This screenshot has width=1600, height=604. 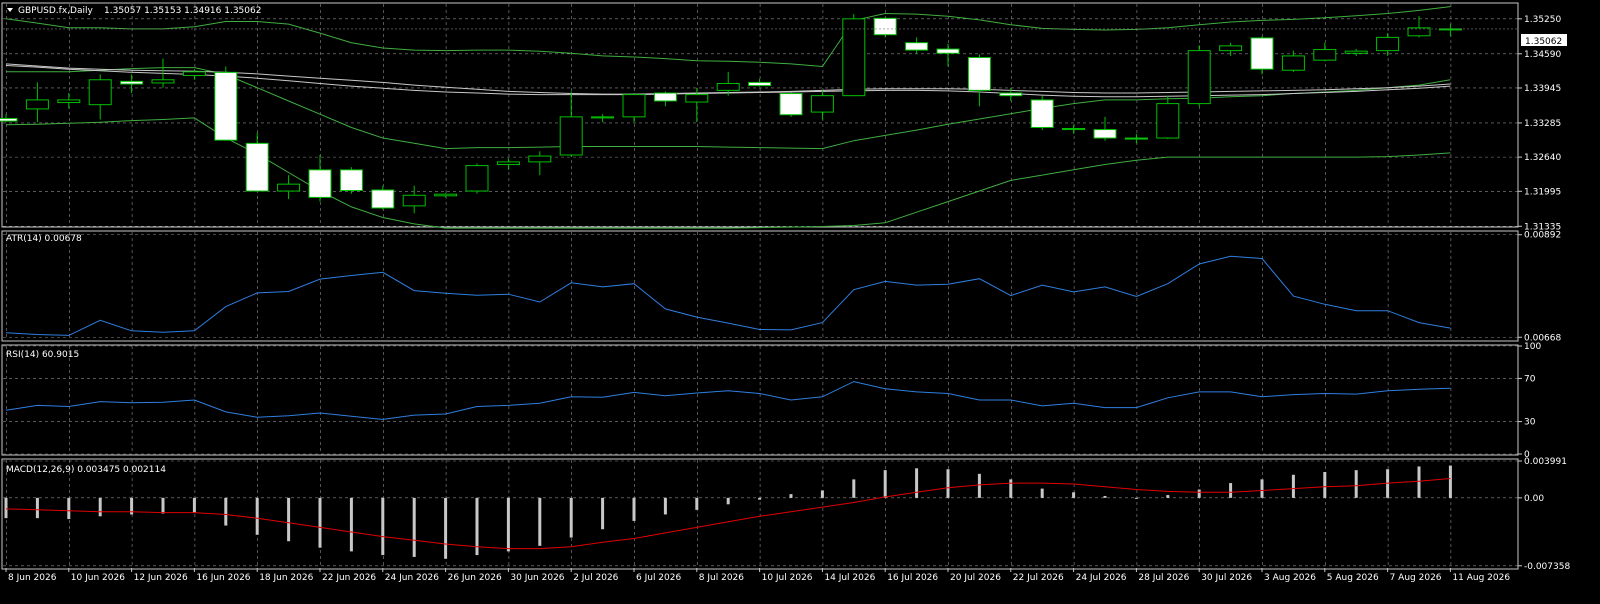 What do you see at coordinates (1542, 236) in the screenshot?
I see `atr-y-tick-label: 0.00892` at bounding box center [1542, 236].